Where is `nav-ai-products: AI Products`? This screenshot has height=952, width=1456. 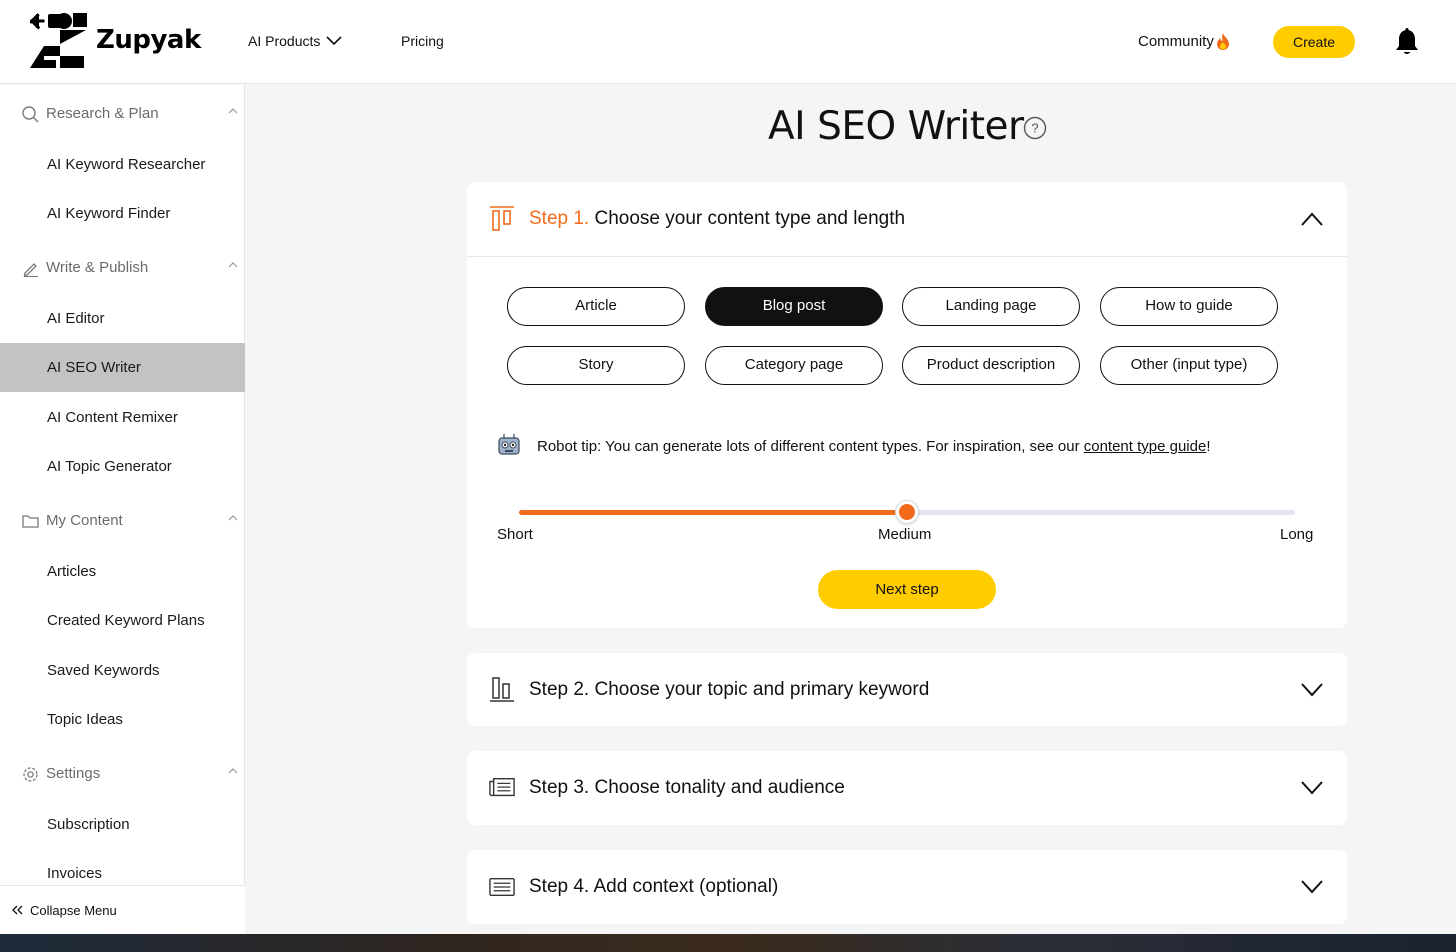
nav-ai-products: AI Products is located at coordinates (295, 41).